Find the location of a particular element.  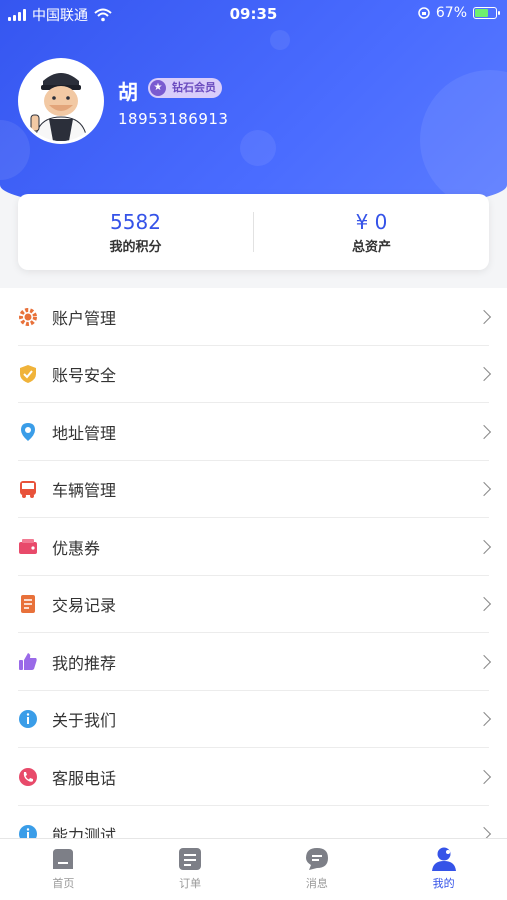

assets-stat: ¥ 0 总资产 is located at coordinates (371, 232).